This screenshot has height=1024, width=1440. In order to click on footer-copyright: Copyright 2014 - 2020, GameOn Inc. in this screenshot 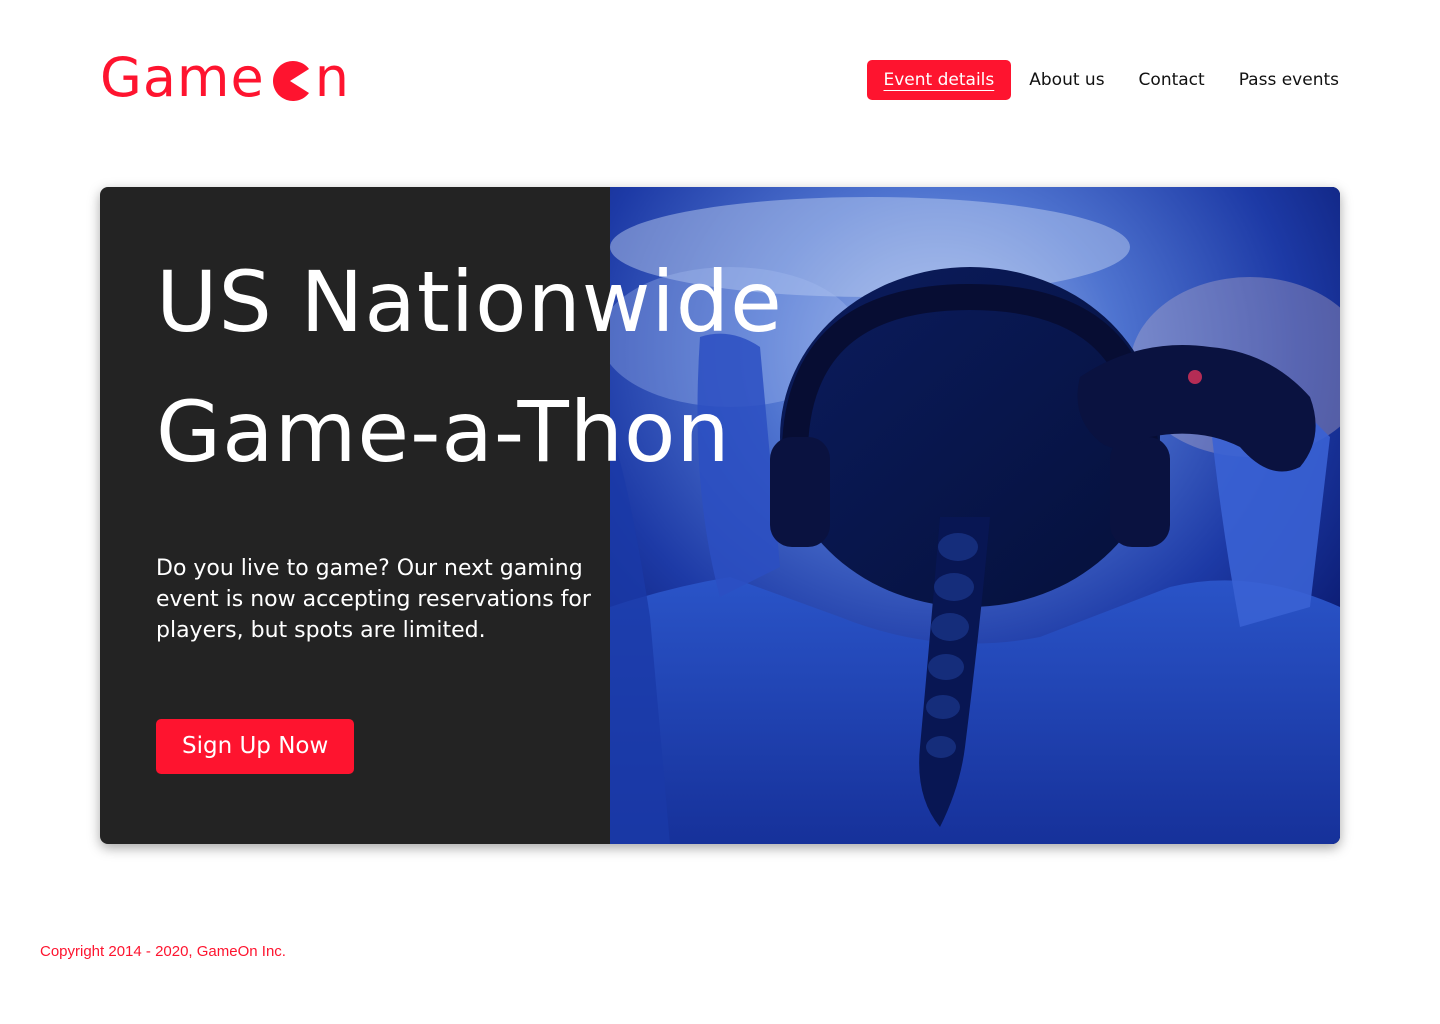, I will do `click(163, 951)`.